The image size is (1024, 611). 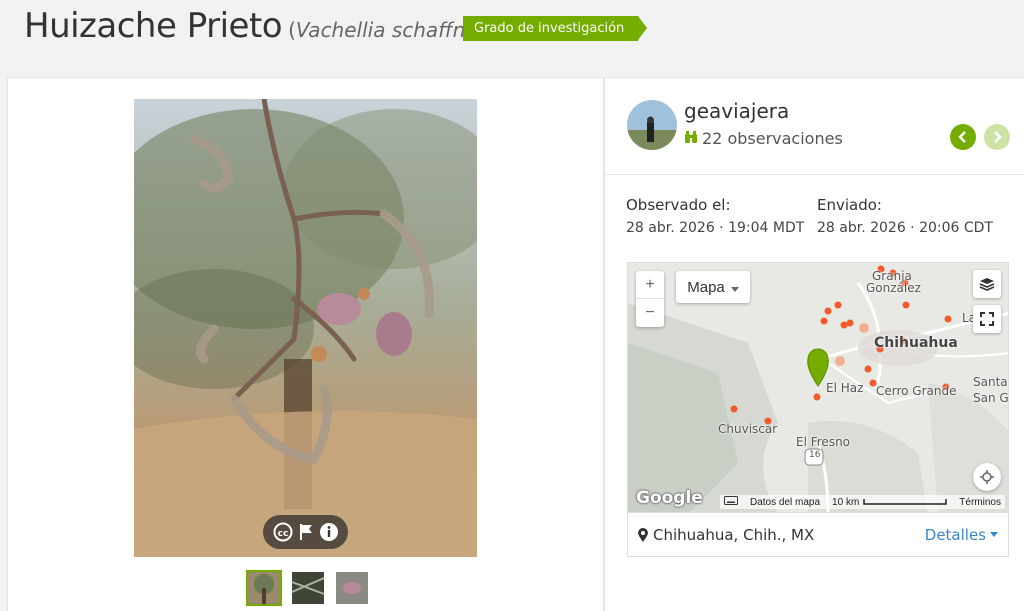 I want to click on username: geaviajera, so click(x=736, y=111).